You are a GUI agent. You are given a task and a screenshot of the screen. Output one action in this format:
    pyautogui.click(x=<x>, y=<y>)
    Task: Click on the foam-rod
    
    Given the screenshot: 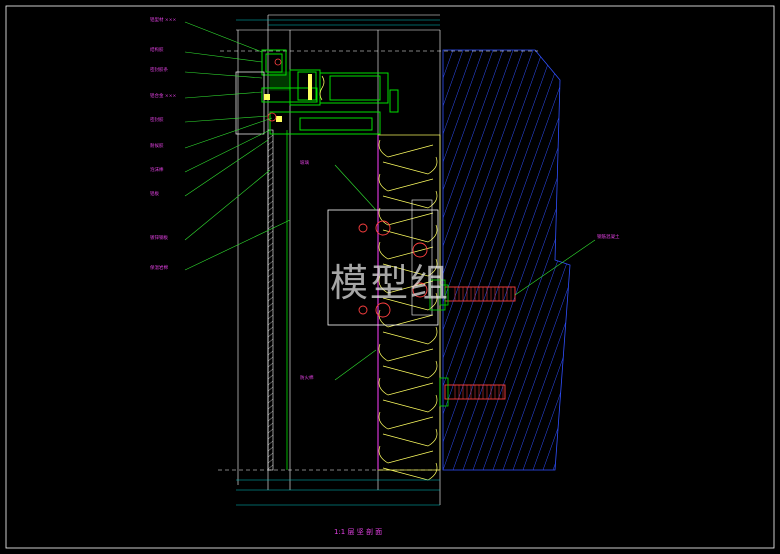 What is the action you would take?
    pyautogui.click(x=322, y=88)
    